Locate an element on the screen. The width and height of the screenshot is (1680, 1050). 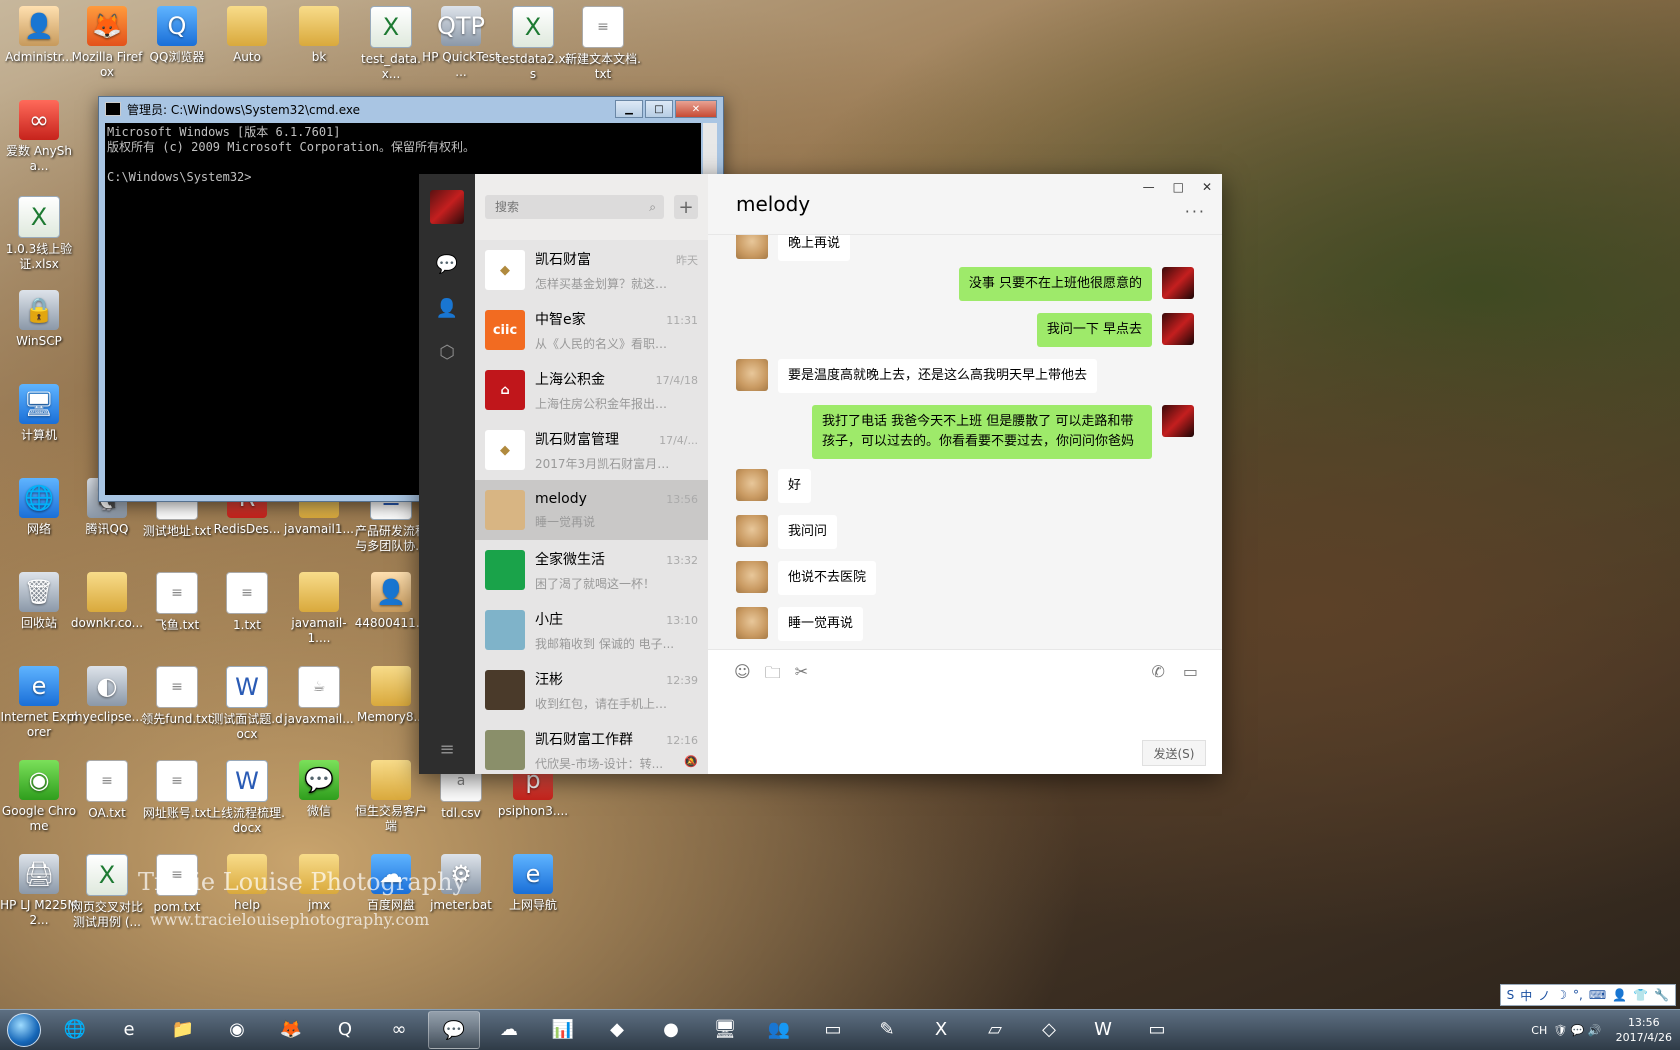
ime-button: 🔧 is located at coordinates (1661, 995).